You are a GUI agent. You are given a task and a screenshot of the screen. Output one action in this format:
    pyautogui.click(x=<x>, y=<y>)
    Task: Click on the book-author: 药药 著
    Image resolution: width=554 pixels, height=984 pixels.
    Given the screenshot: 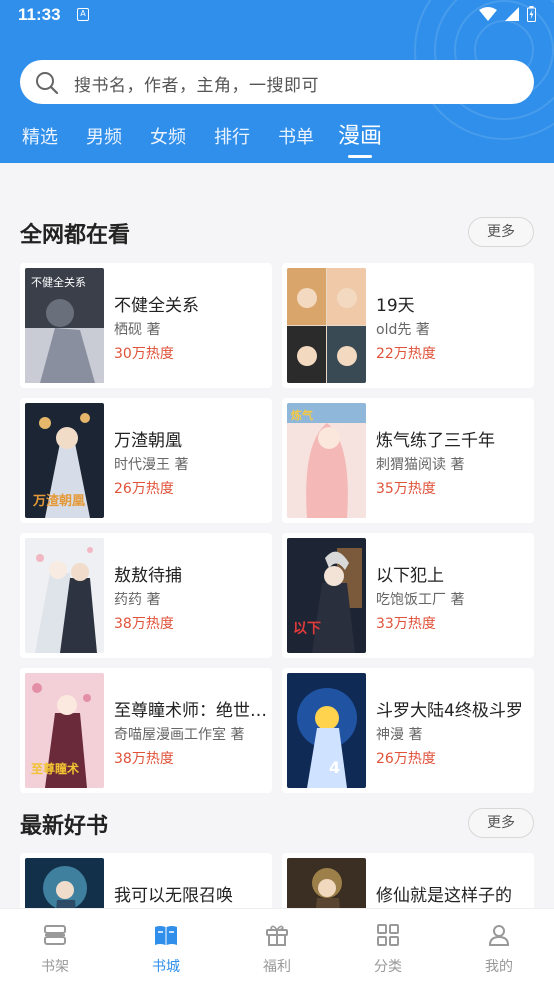 What is the action you would take?
    pyautogui.click(x=137, y=600)
    